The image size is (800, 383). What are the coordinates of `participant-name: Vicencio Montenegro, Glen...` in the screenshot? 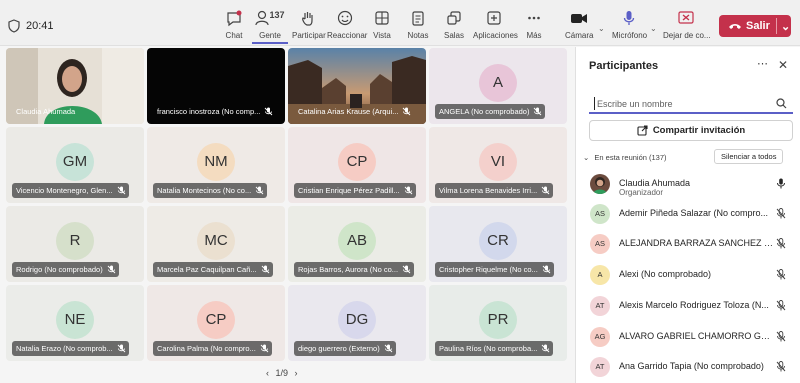 It's located at (64, 190).